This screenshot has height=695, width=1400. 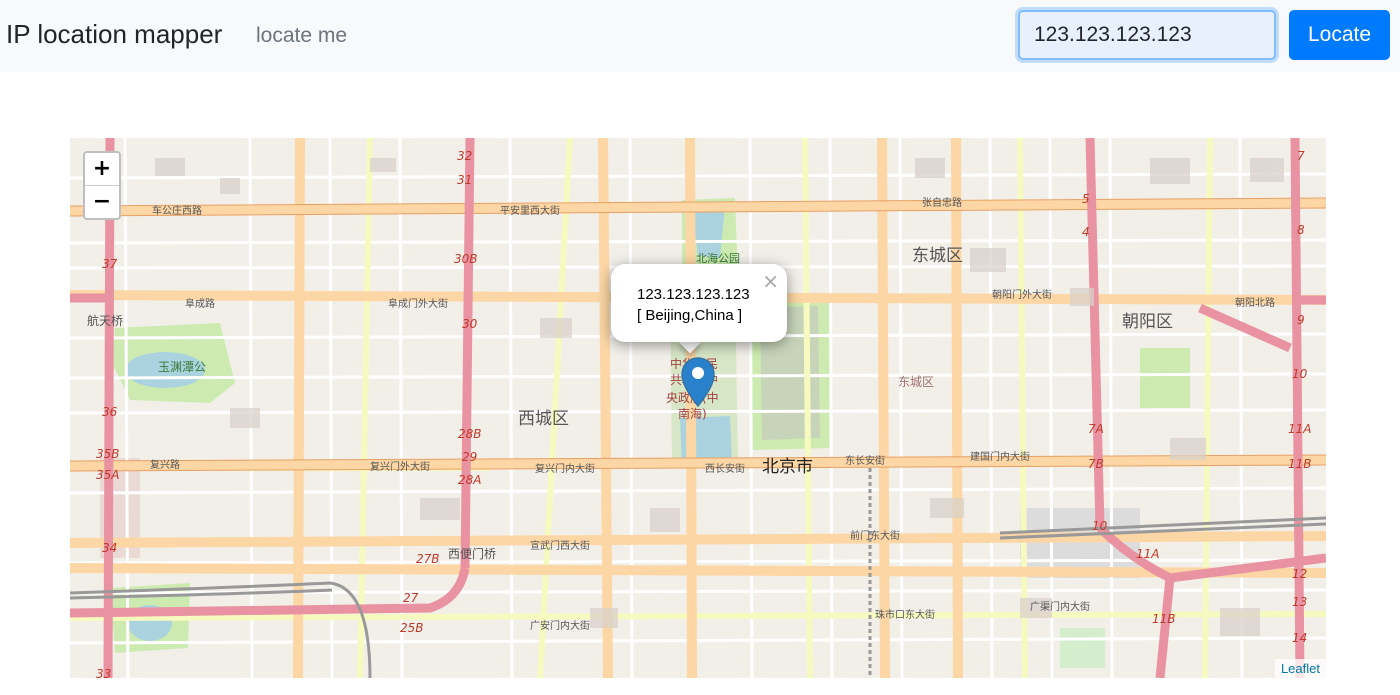 What do you see at coordinates (1165, 378) in the screenshot?
I see `park-east` at bounding box center [1165, 378].